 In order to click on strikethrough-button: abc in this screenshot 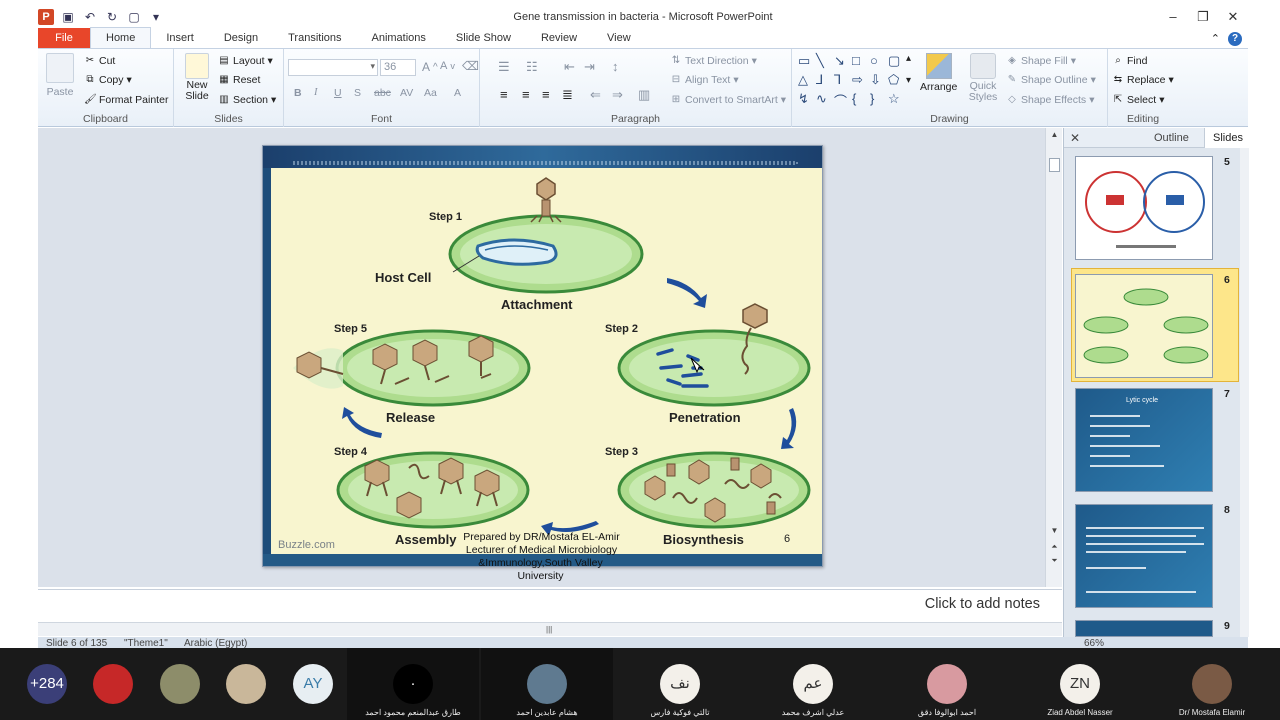, I will do `click(382, 93)`.